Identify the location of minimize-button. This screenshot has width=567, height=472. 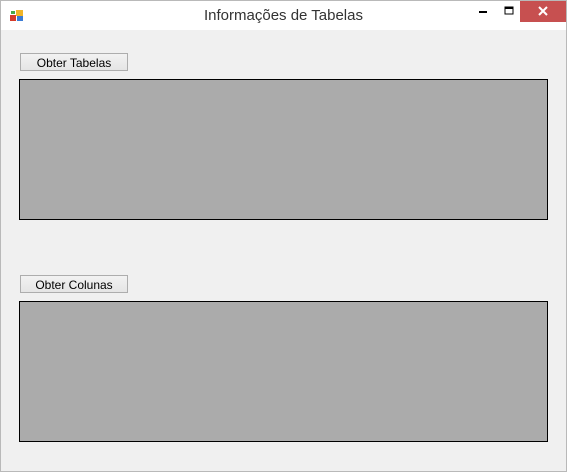
(483, 11).